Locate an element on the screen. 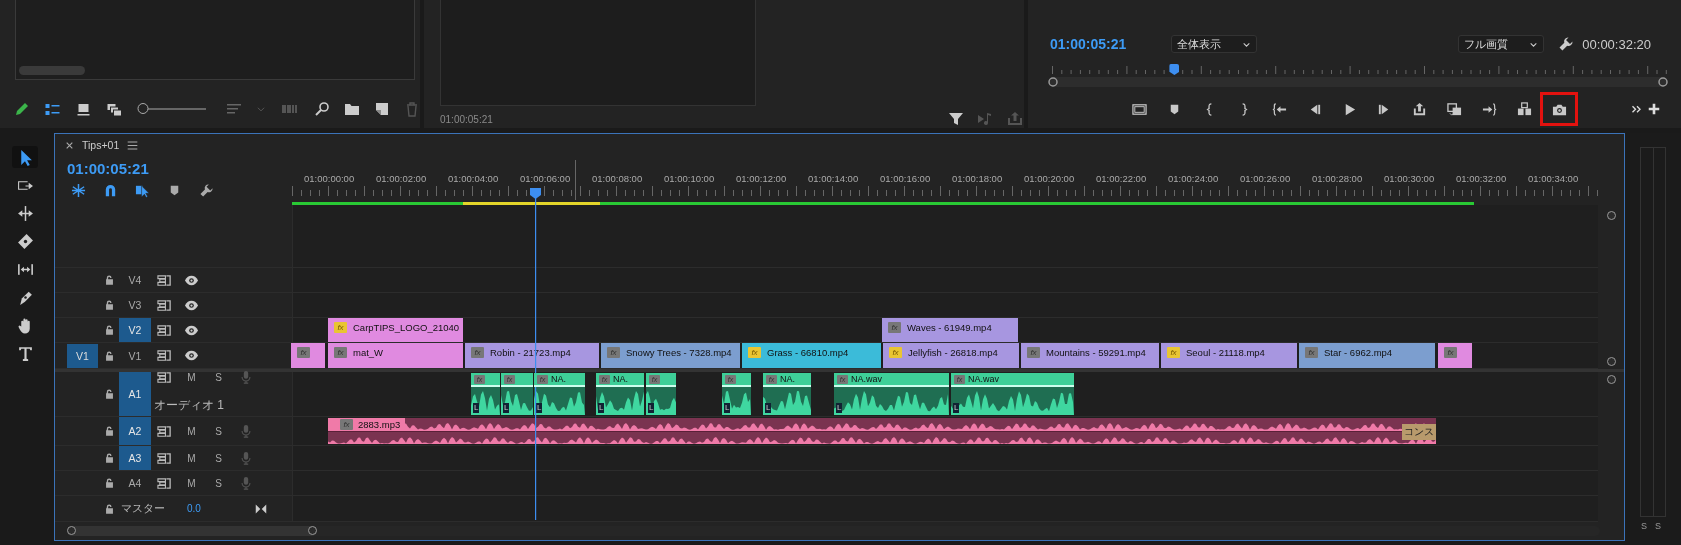  snap-icon is located at coordinates (110, 190).